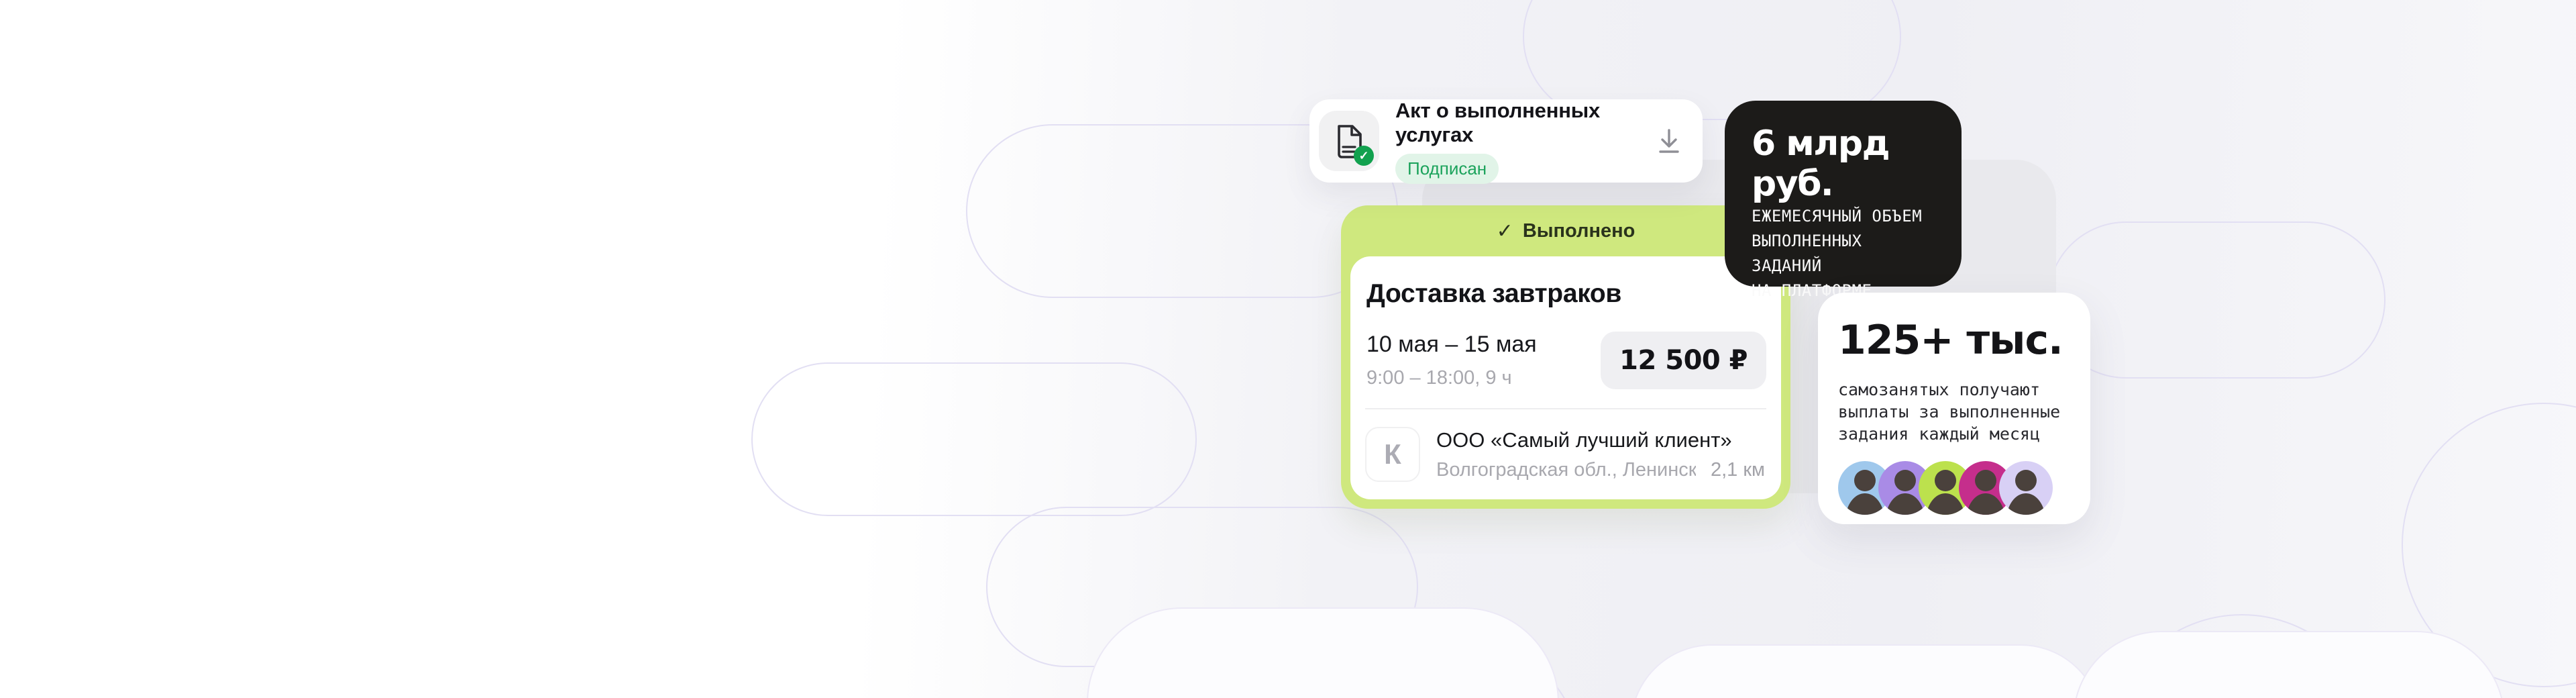  Describe the element at coordinates (1949, 411) in the screenshot. I see `payouts-description-line: выплаты за выполненные` at that location.